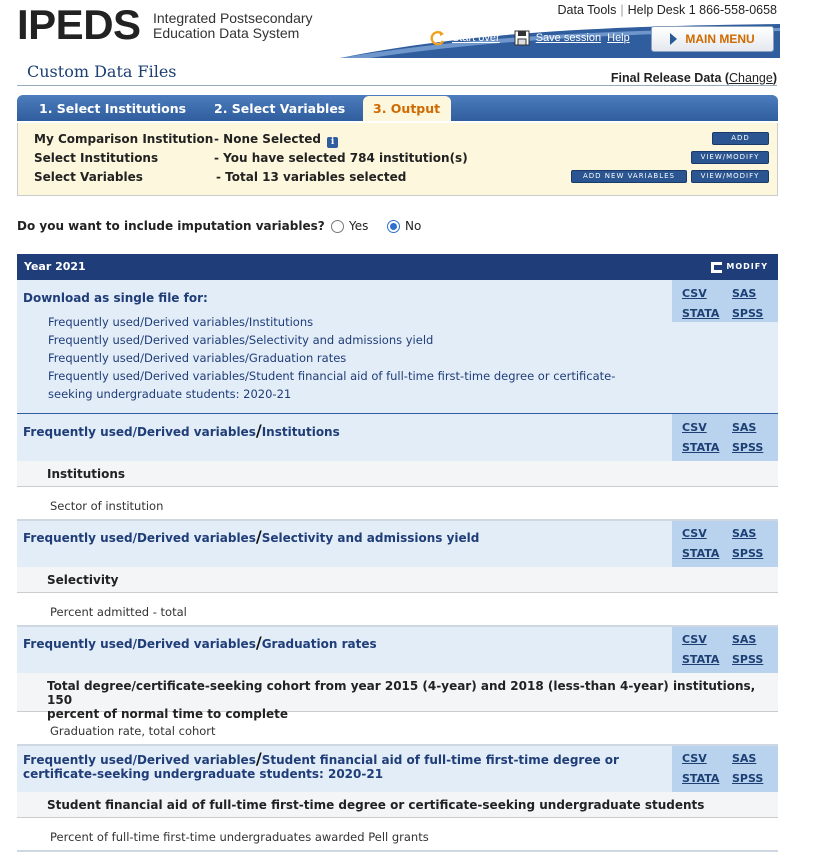 This screenshot has width=839, height=863. I want to click on section-name: Selectivity and admissions yield, so click(370, 538).